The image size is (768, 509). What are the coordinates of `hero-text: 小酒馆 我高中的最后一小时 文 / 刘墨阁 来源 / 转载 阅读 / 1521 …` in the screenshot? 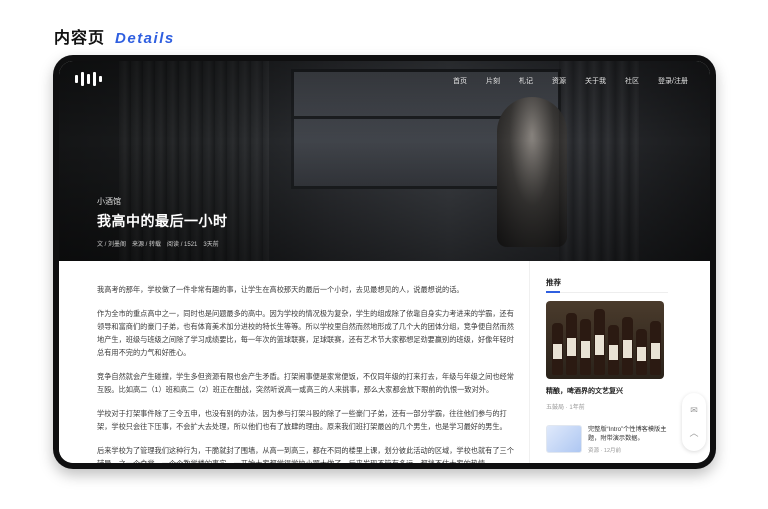 It's located at (162, 222).